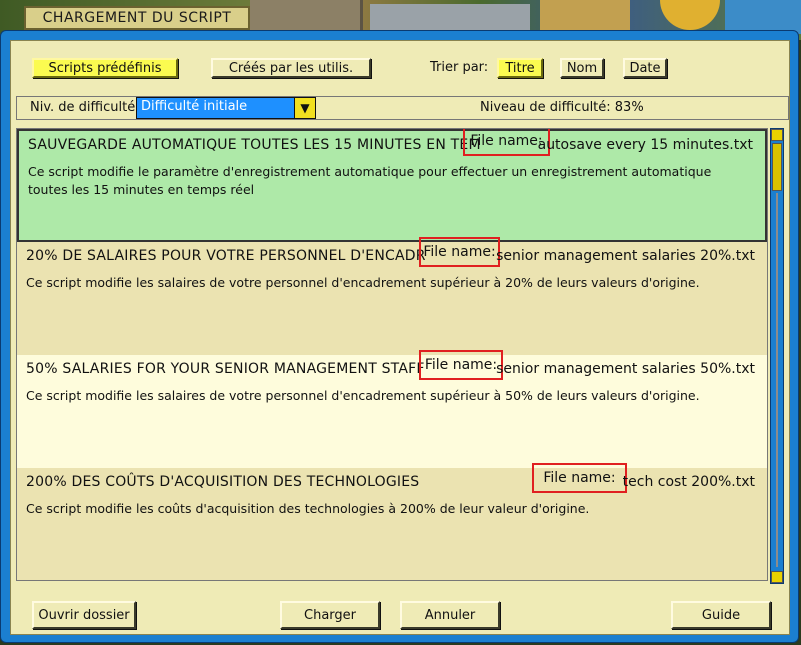  Describe the element at coordinates (304, 108) in the screenshot. I see `chevron-down-icon: ▼` at that location.